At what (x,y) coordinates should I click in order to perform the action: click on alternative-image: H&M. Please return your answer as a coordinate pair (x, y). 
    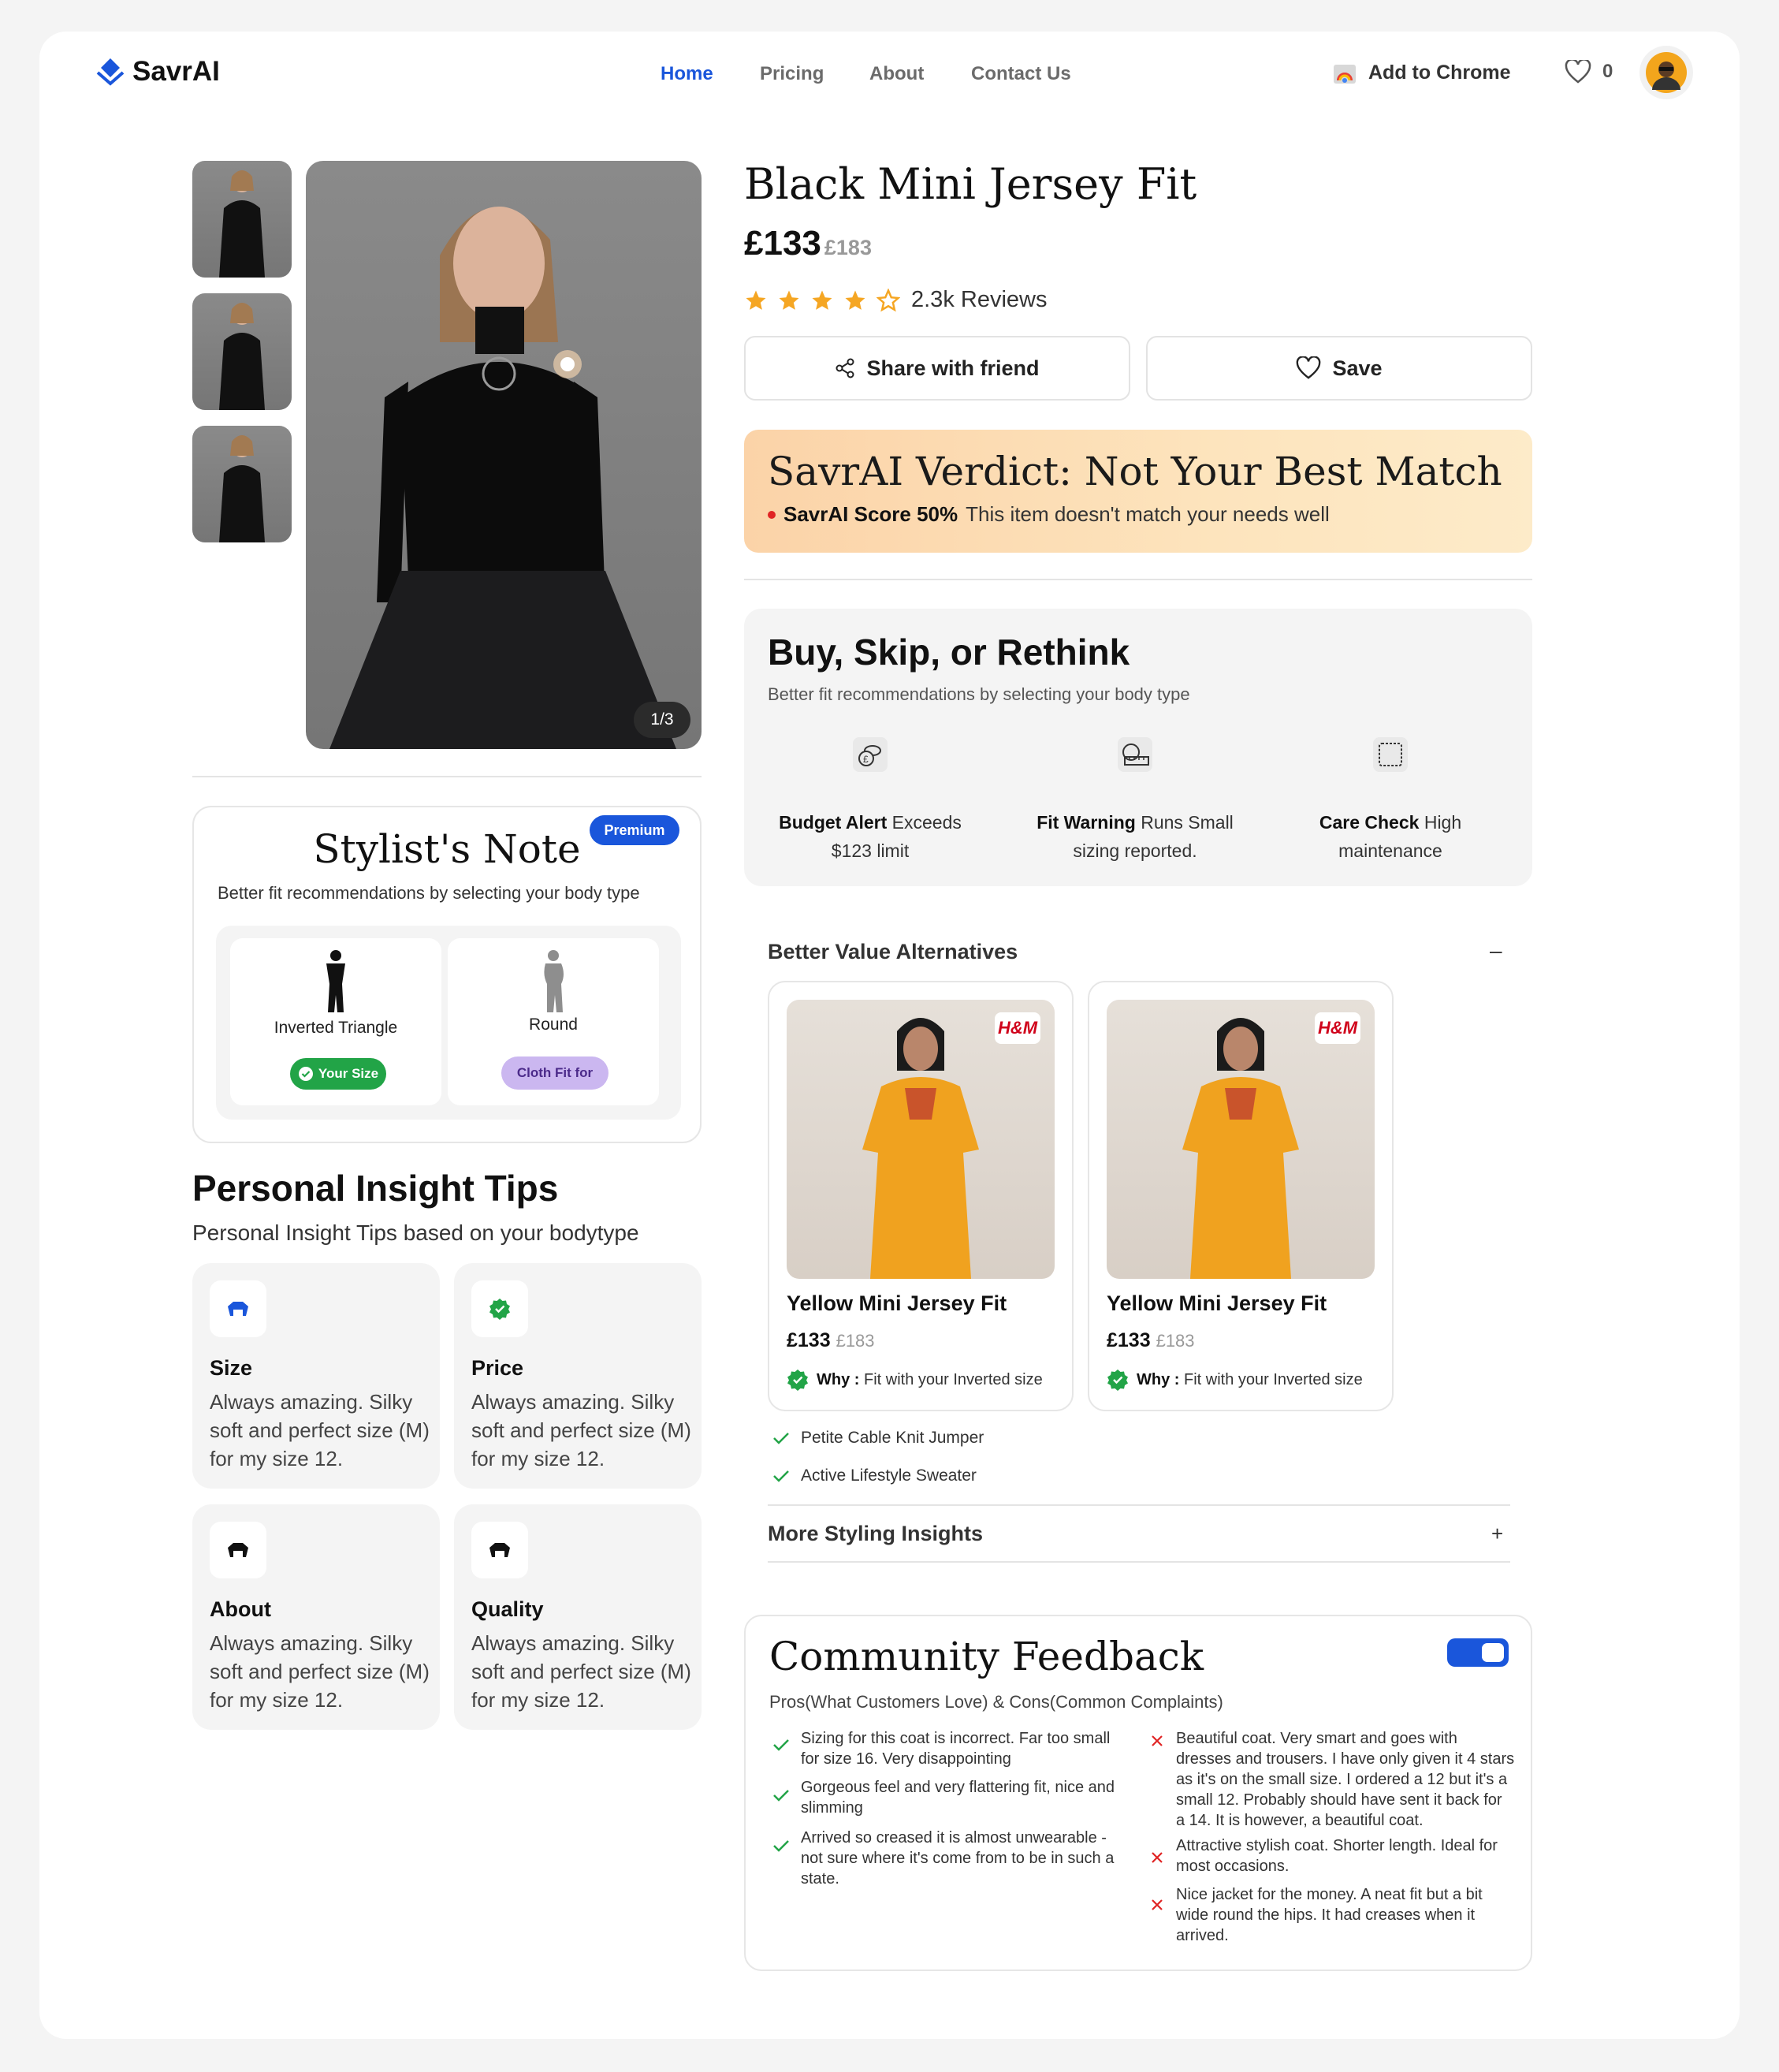
    Looking at the image, I should click on (921, 1139).